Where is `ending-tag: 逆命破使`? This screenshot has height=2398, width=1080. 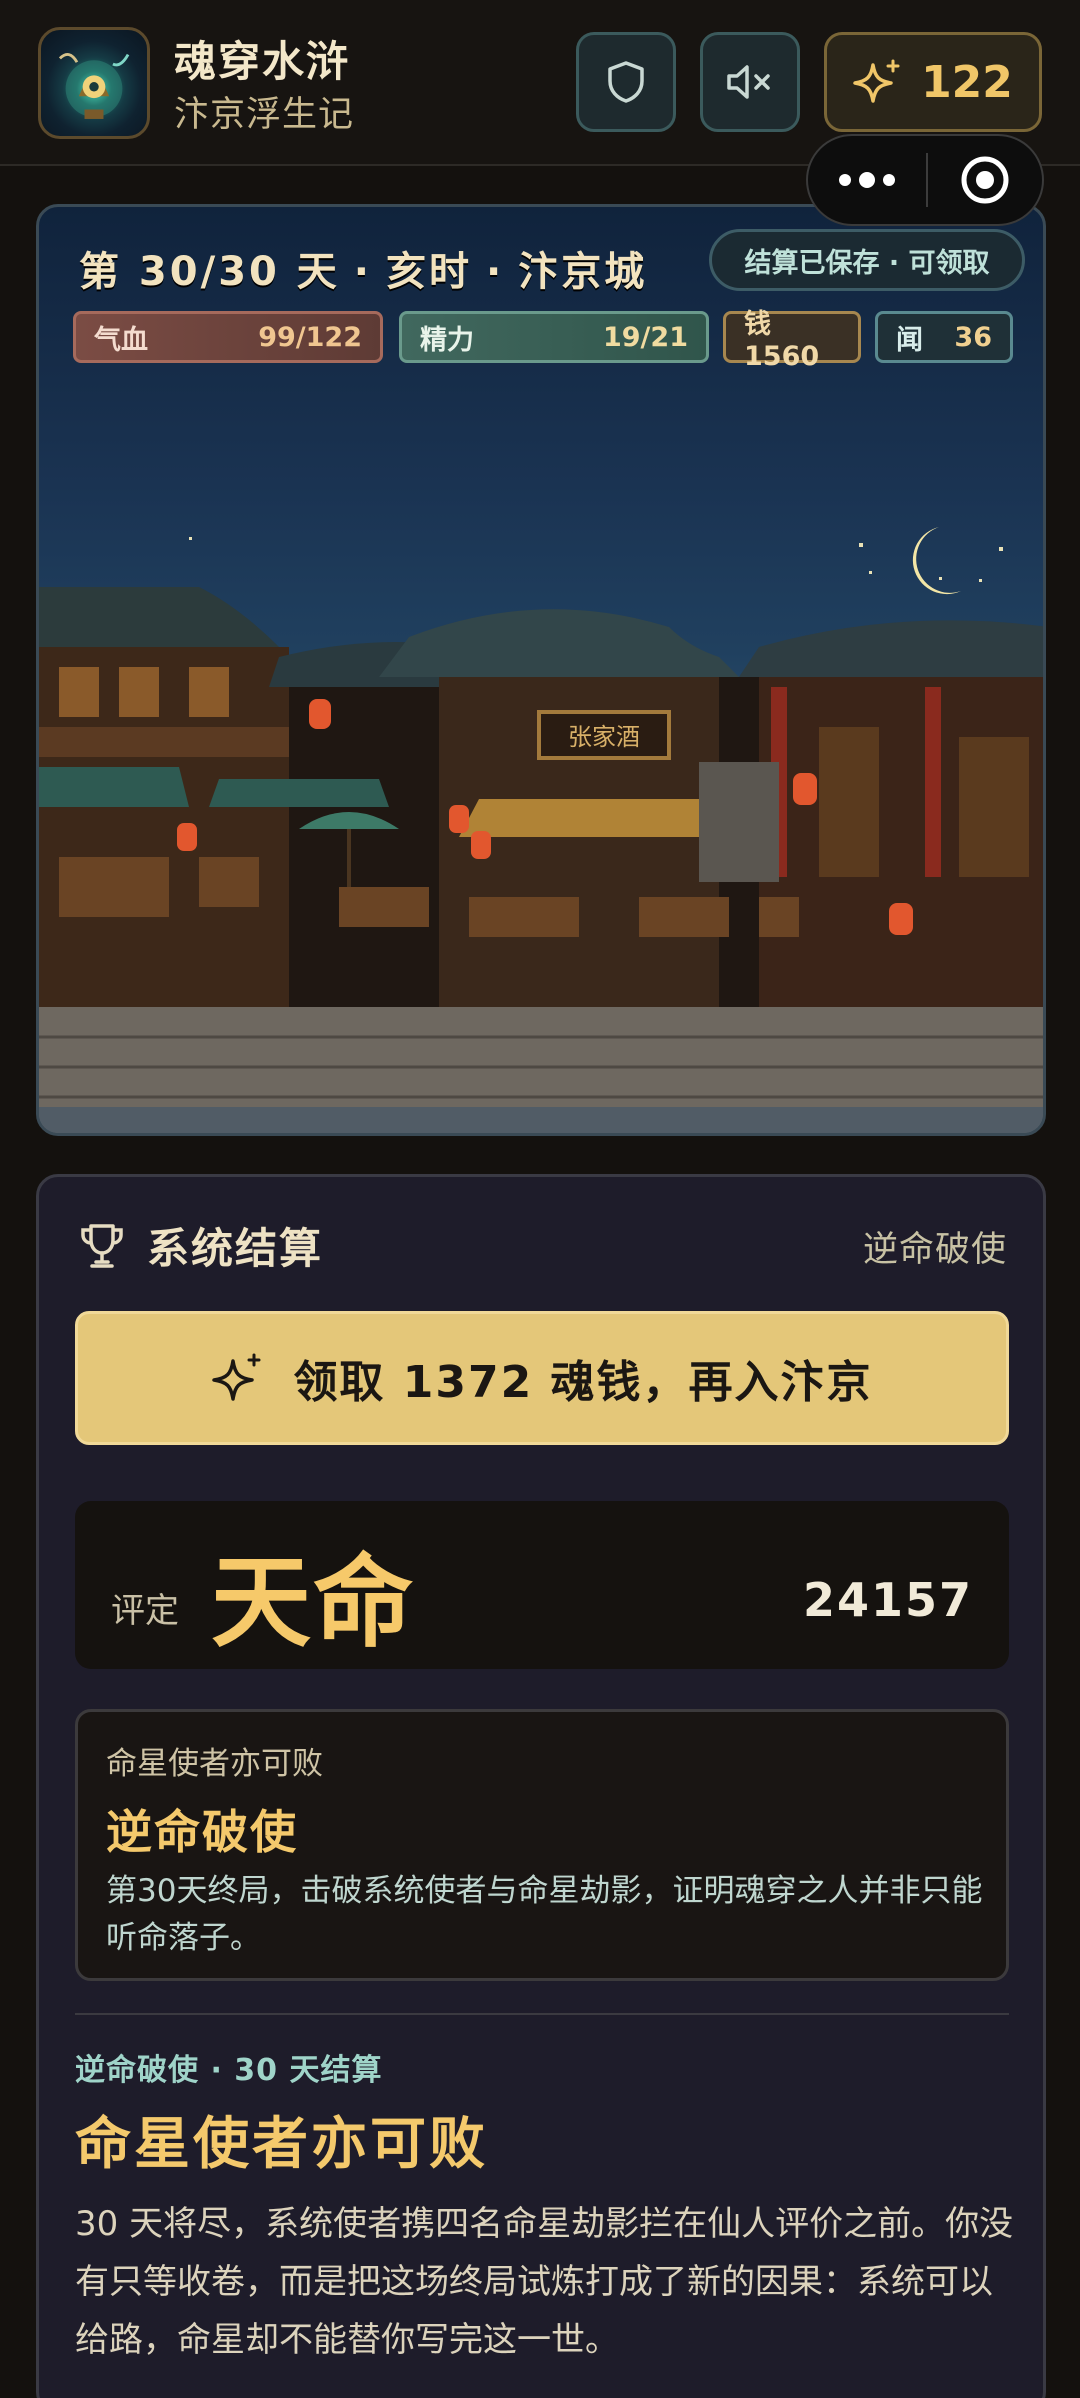 ending-tag: 逆命破使 is located at coordinates (934, 1250).